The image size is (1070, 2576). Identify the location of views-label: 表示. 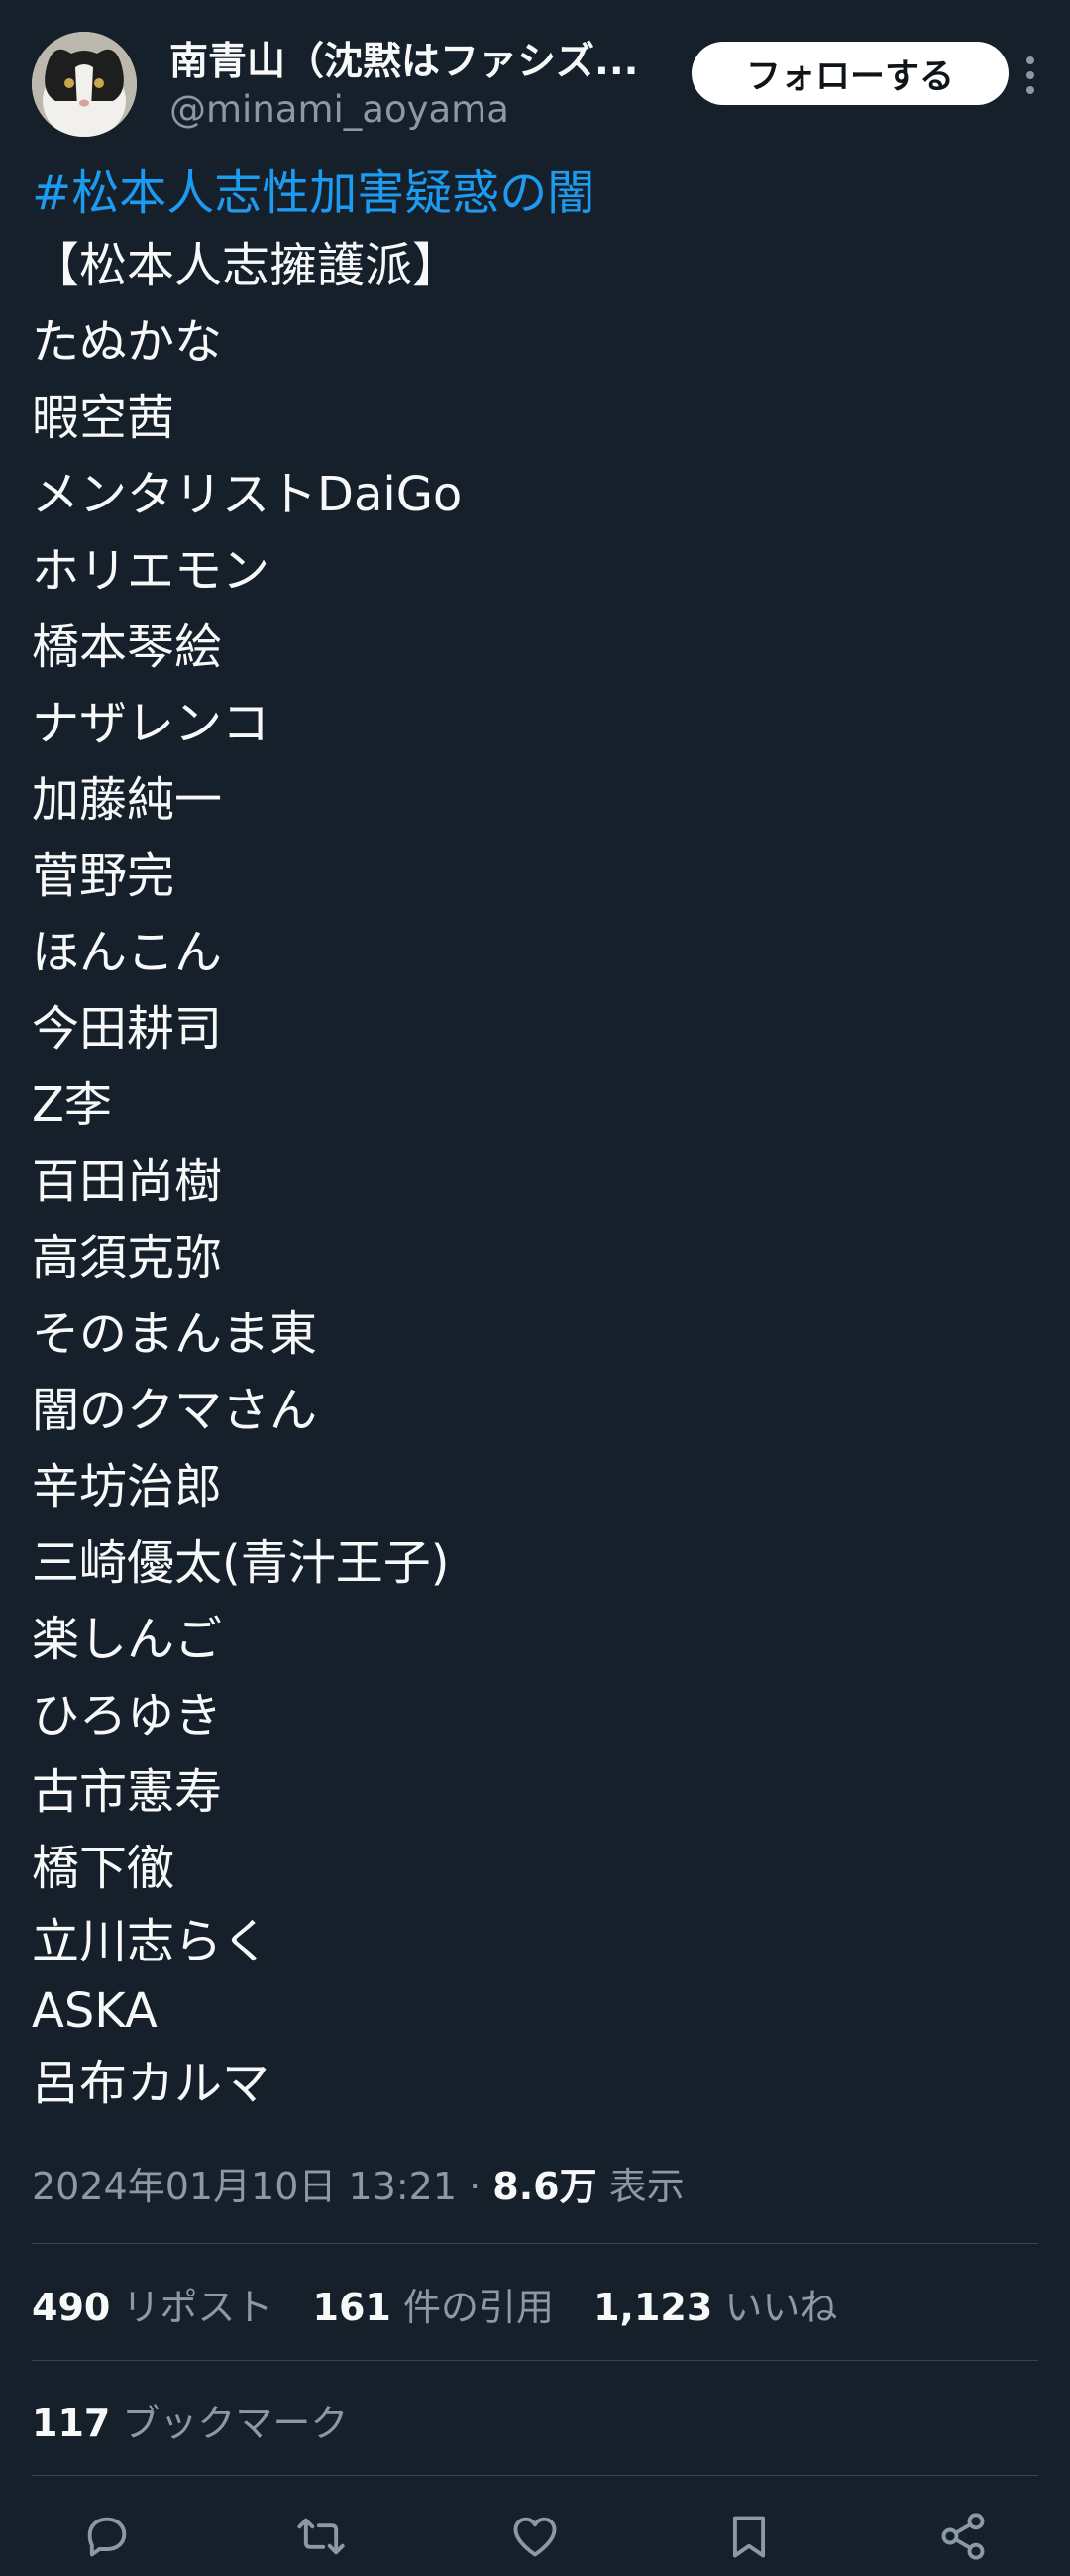
(646, 2186).